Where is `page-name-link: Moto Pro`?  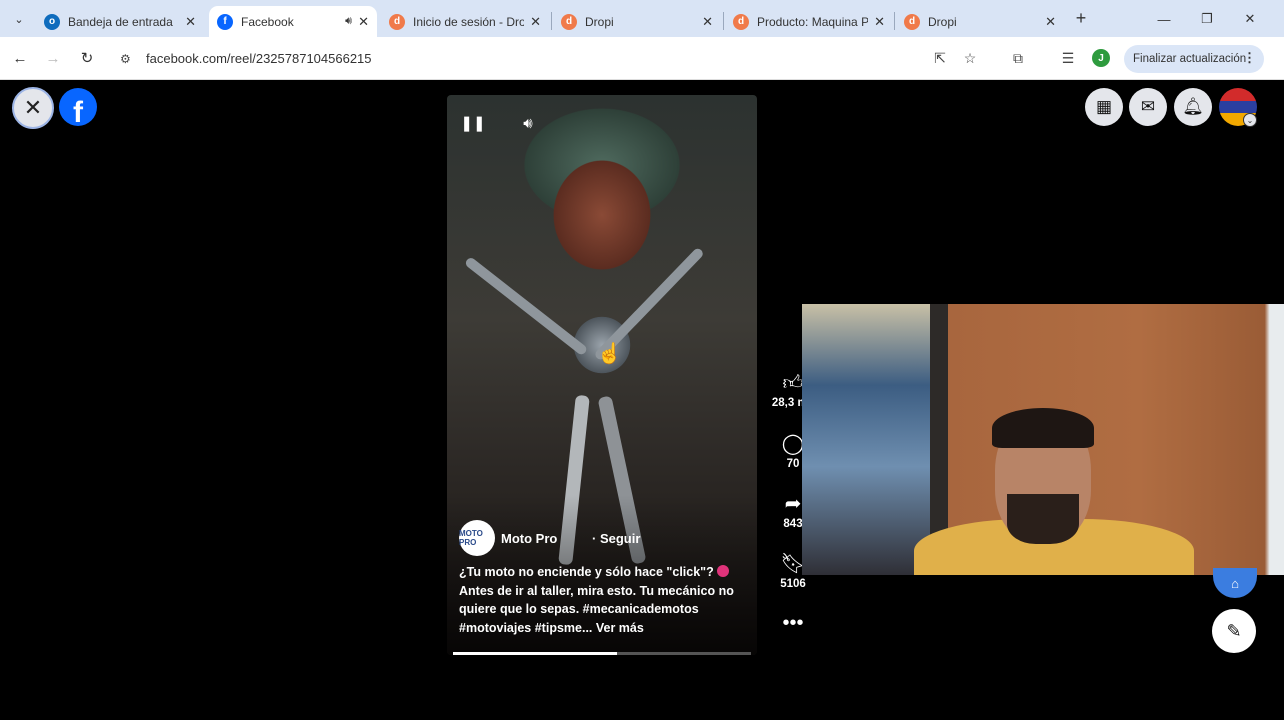
page-name-link: Moto Pro is located at coordinates (529, 538).